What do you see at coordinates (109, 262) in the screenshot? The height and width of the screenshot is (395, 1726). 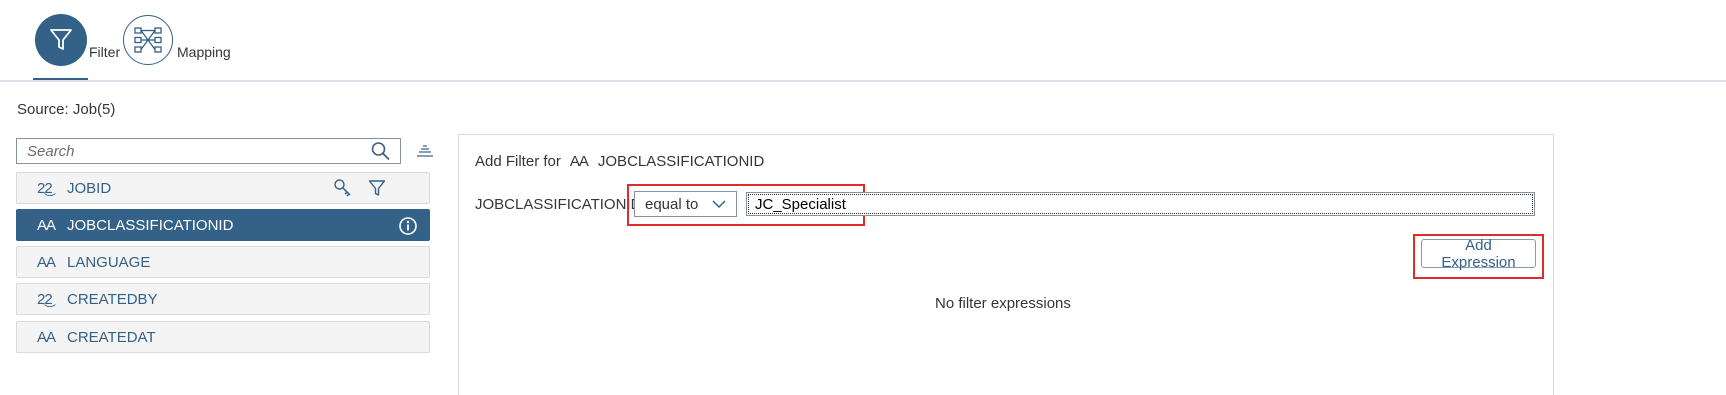 I see `field-name: LANGUAGE` at bounding box center [109, 262].